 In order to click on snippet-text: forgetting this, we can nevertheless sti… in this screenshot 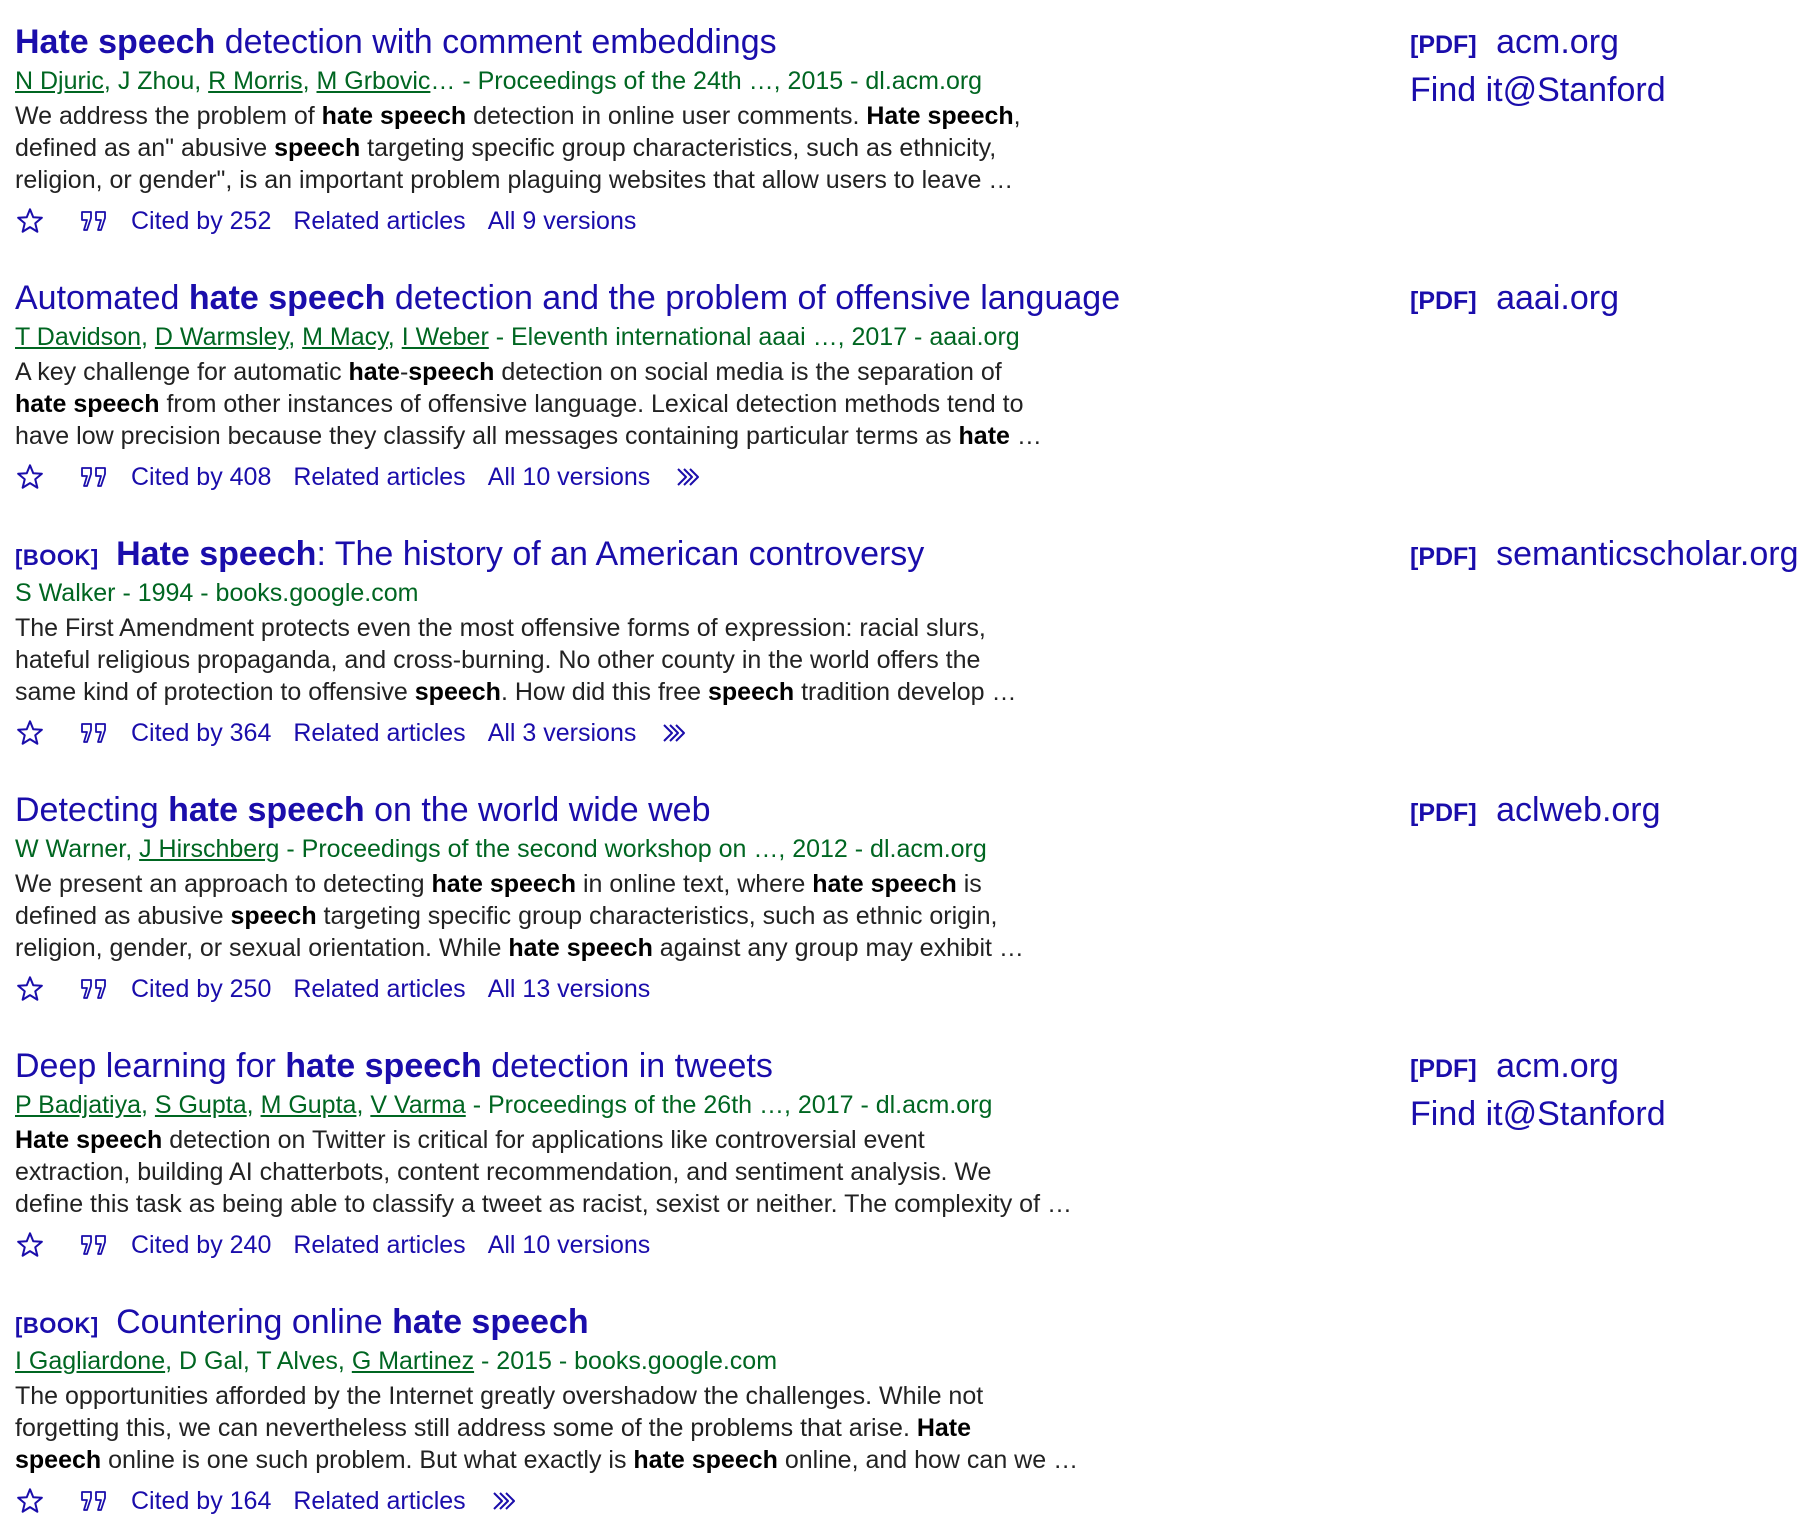, I will do `click(466, 1428)`.